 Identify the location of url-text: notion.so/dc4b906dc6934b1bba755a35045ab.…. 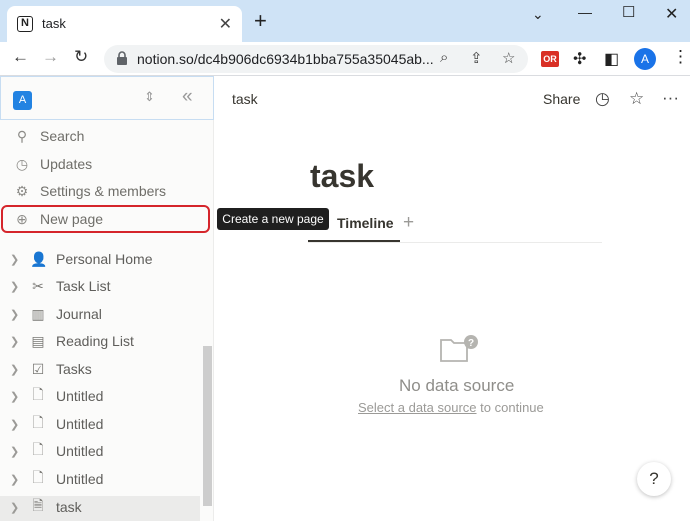
(285, 59).